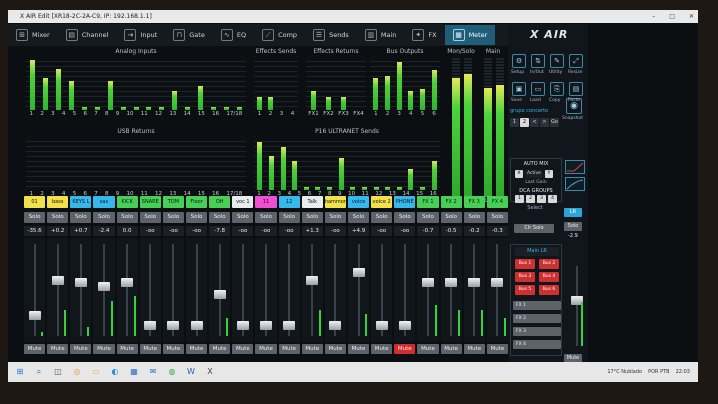 The image size is (718, 404). What do you see at coordinates (451, 202) in the screenshot?
I see `channel-name-19: FX 2` at bounding box center [451, 202].